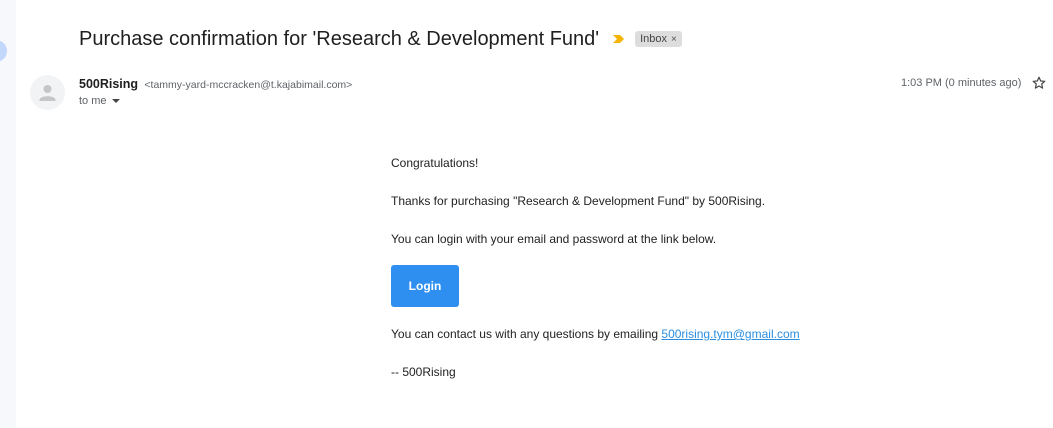  Describe the element at coordinates (8, 214) in the screenshot. I see `left-nav-strip` at that location.